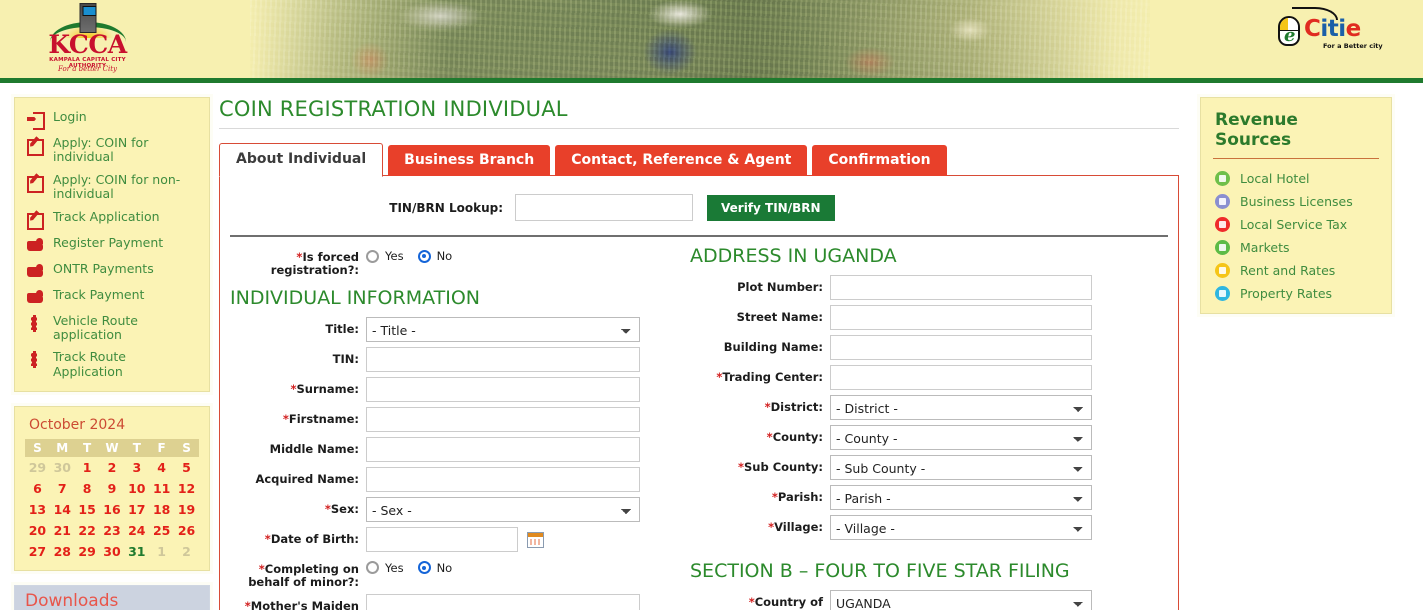 Image resolution: width=1423 pixels, height=610 pixels. I want to click on village-row: *Village: - Village -, so click(891, 527).